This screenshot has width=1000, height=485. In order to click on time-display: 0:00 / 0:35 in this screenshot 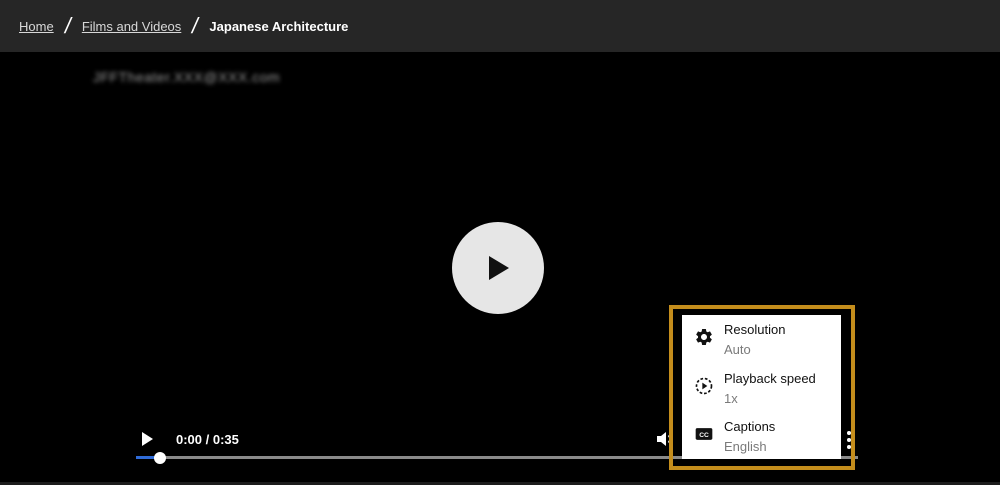, I will do `click(207, 439)`.